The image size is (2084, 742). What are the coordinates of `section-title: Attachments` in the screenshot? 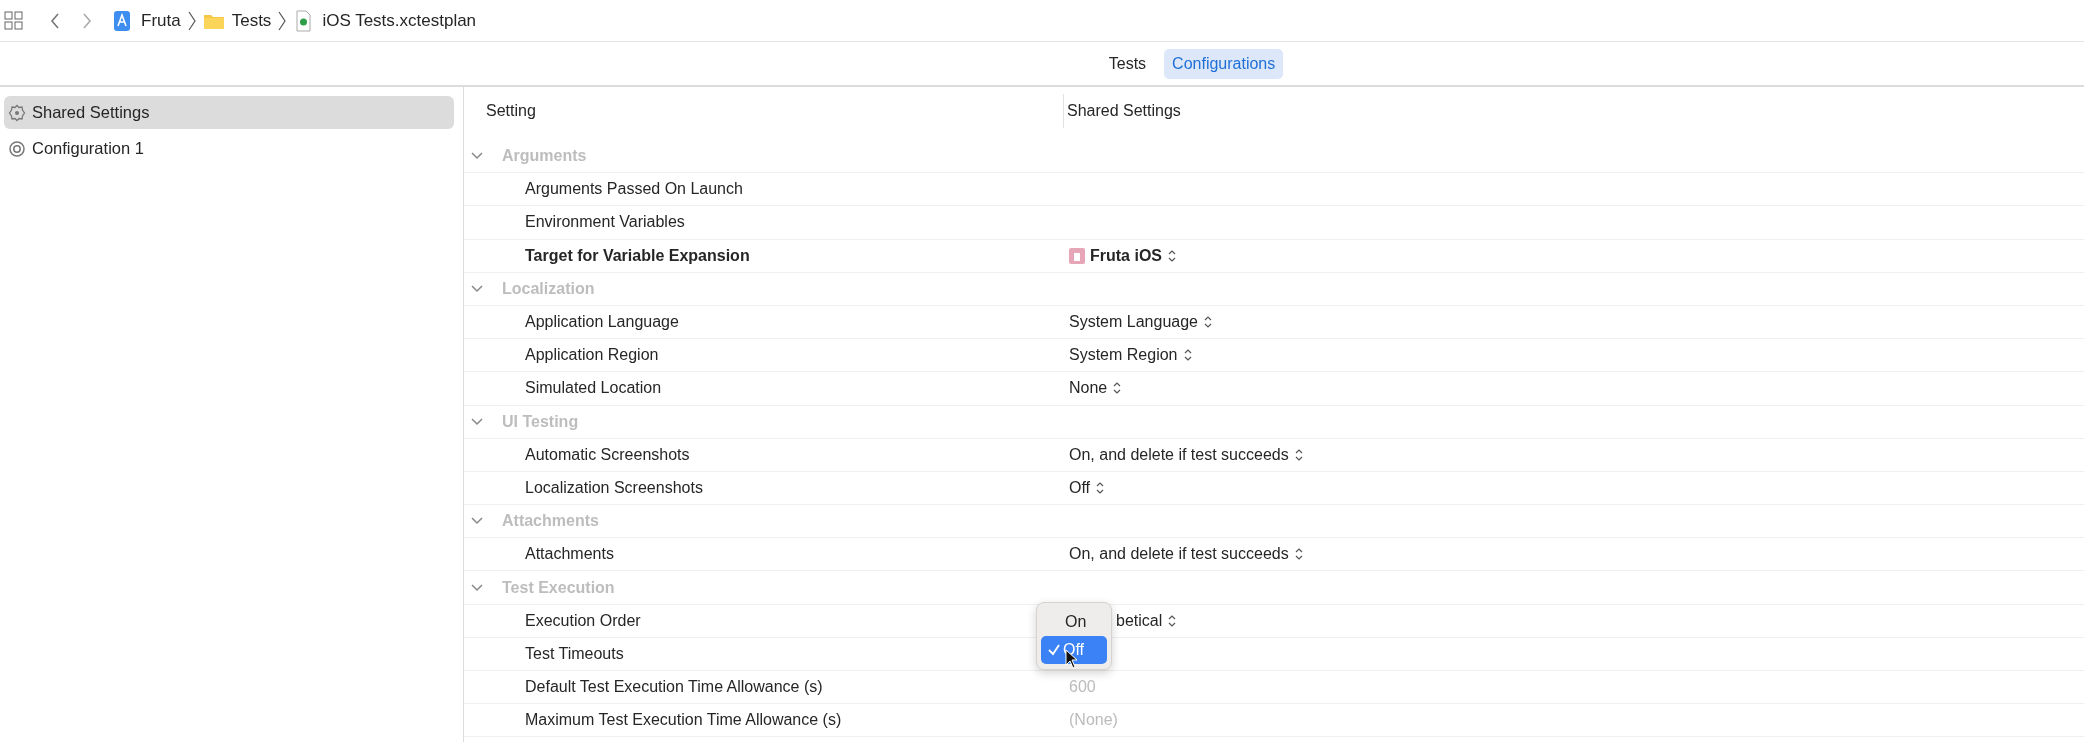 It's located at (550, 521).